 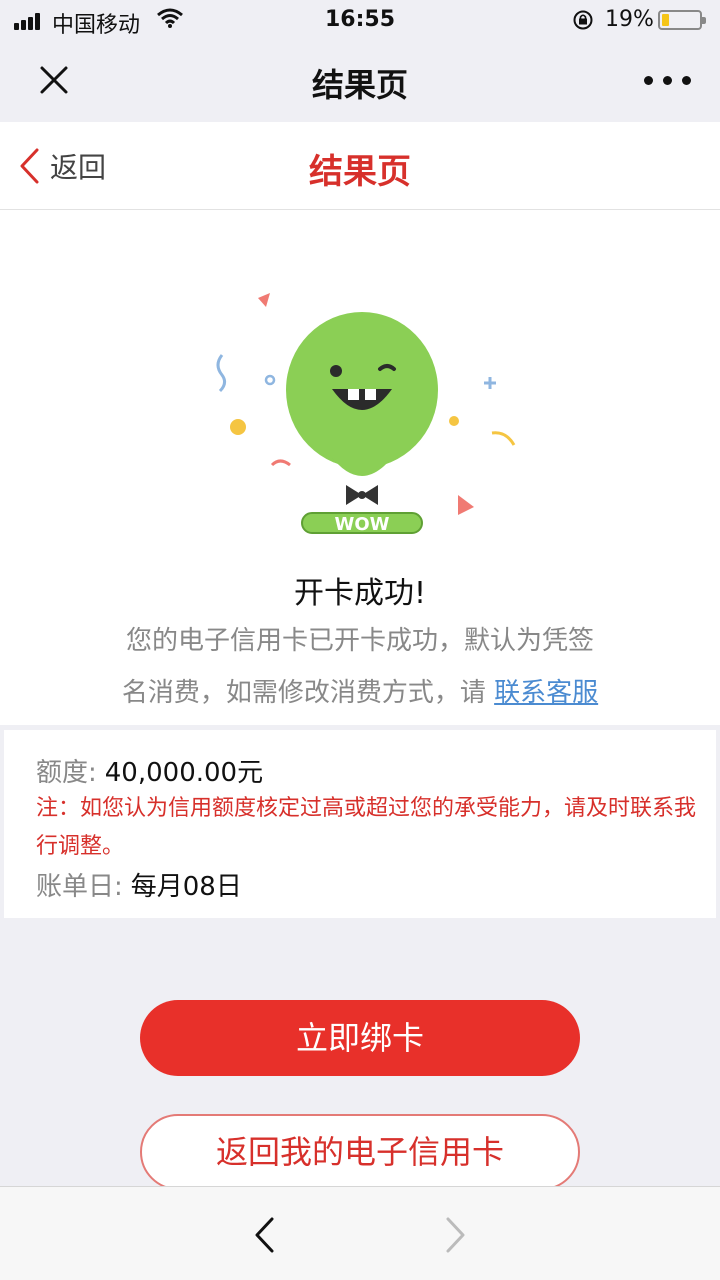 I want to click on success-title: 开卡成功!, so click(x=360, y=593).